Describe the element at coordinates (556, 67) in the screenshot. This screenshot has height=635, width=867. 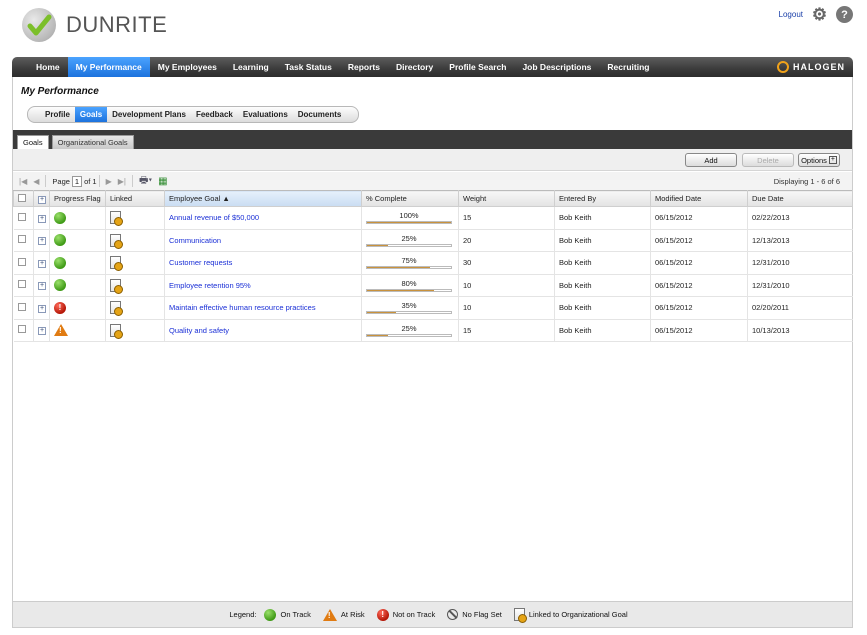
I see `nav-job-descriptions: Job Descriptions` at that location.